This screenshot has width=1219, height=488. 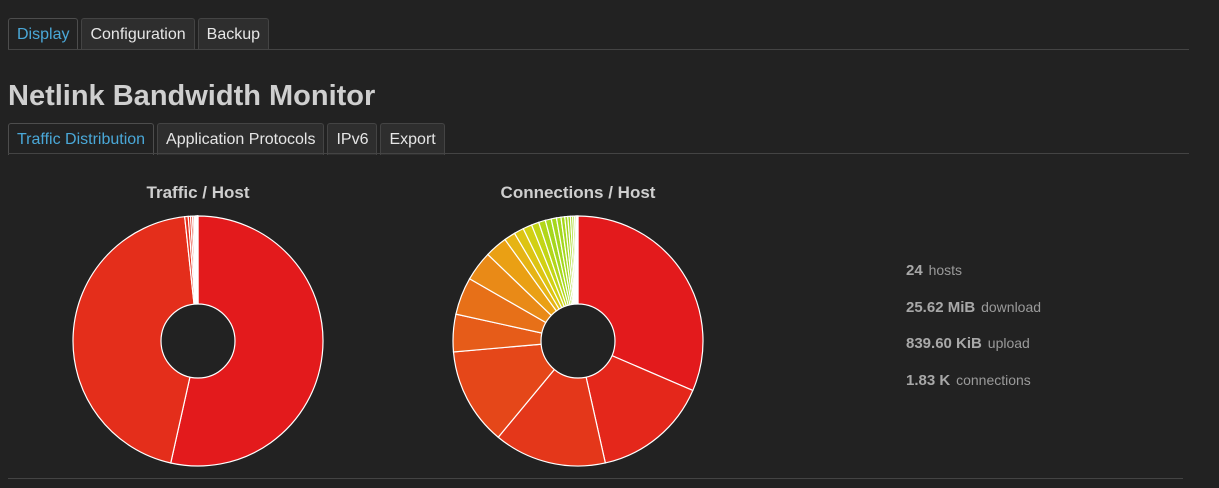 What do you see at coordinates (598, 49) in the screenshot?
I see `main-tab-divider` at bounding box center [598, 49].